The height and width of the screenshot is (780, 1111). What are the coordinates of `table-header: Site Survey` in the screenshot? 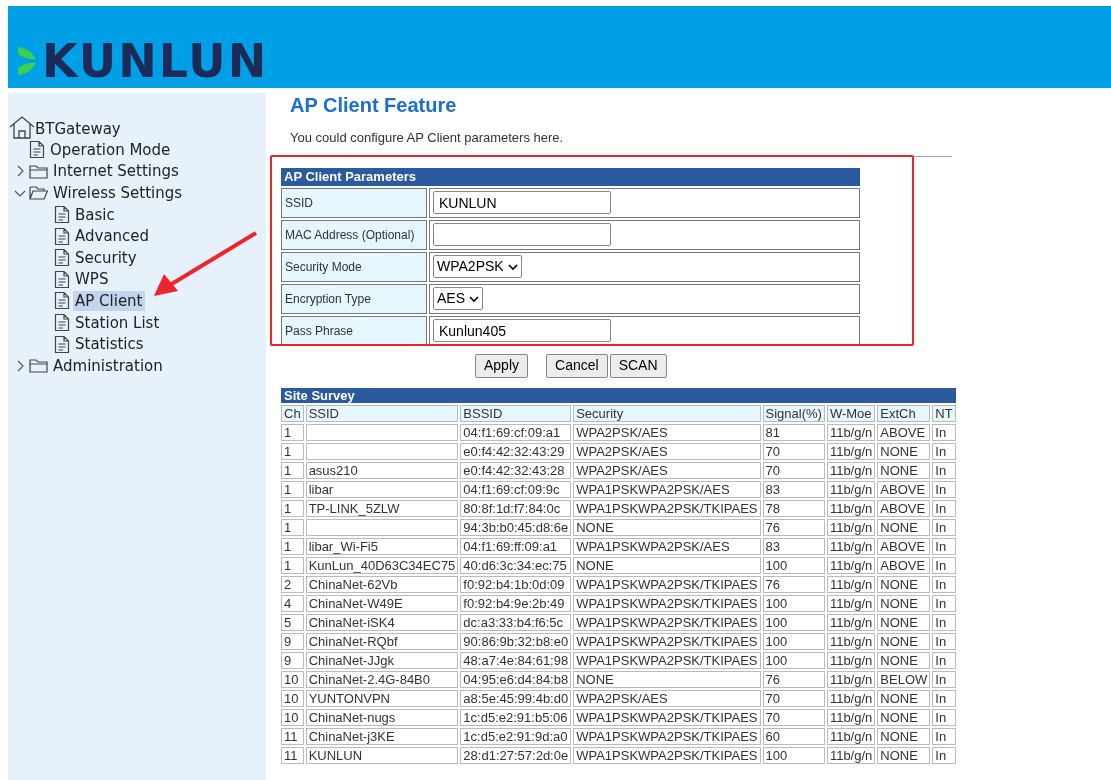 It's located at (618, 395).